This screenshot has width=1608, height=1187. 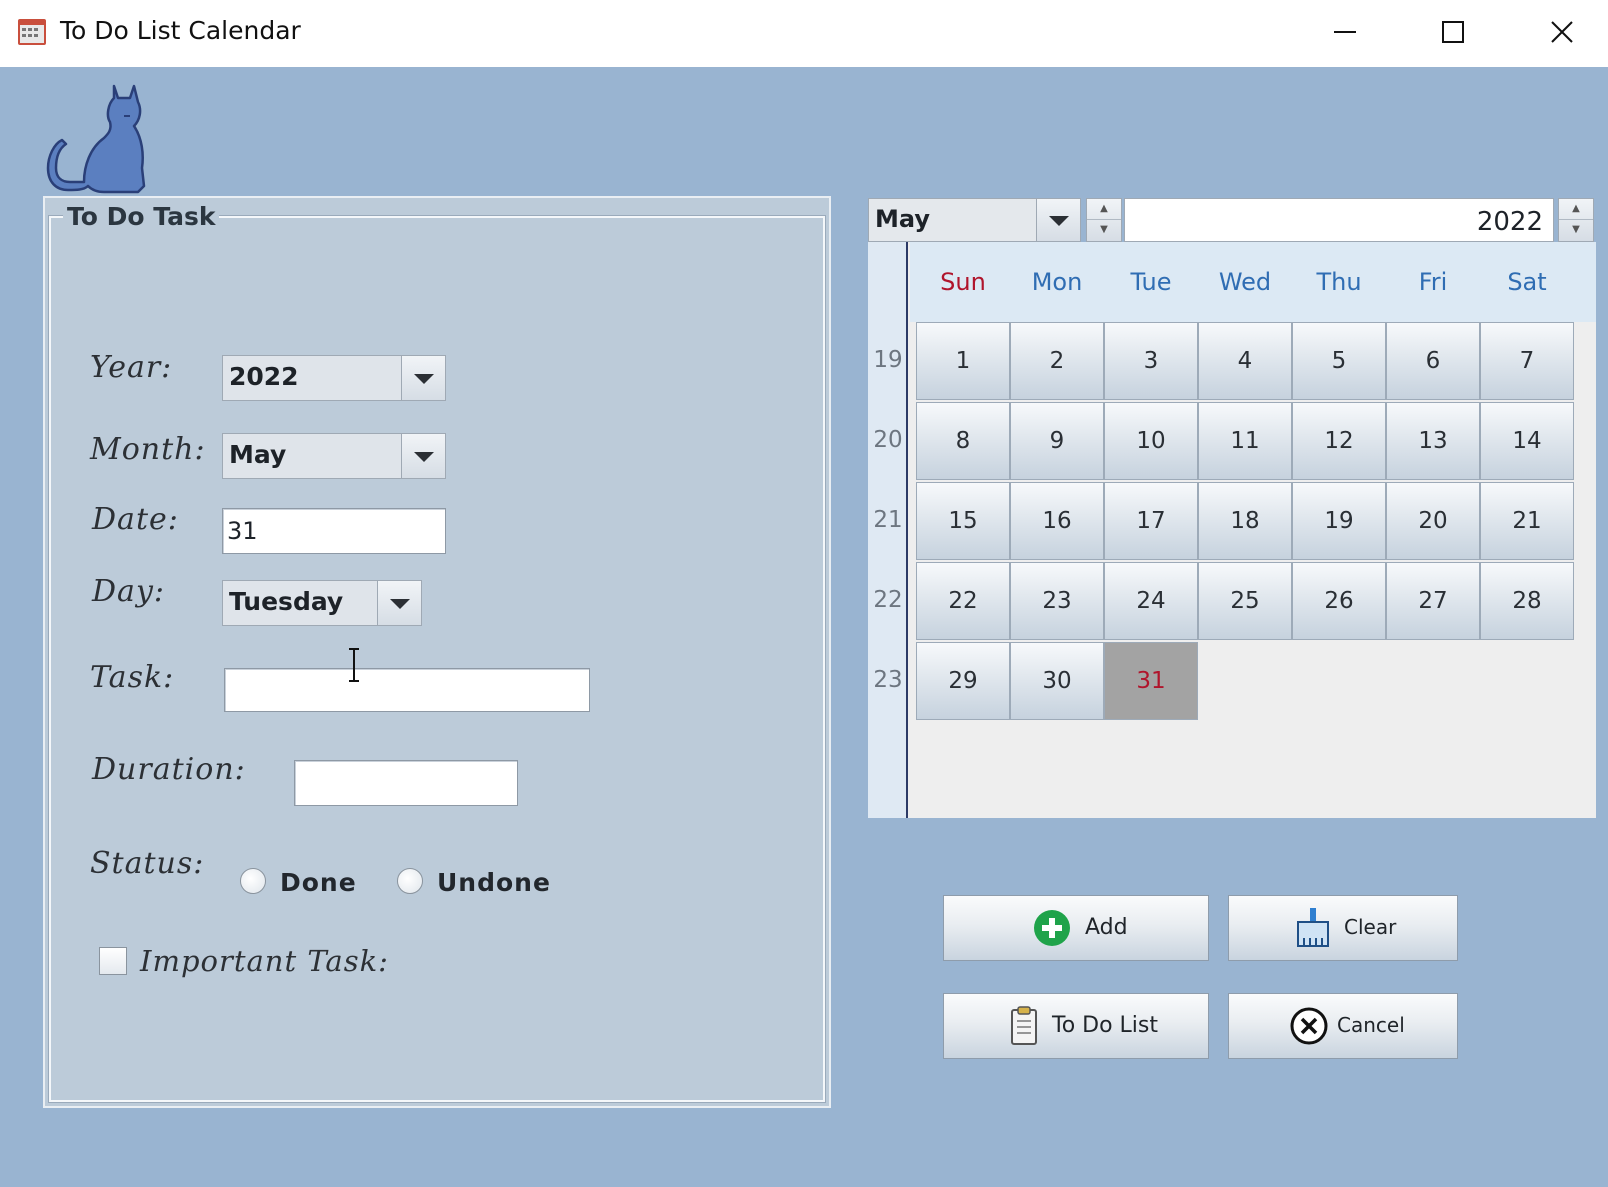 I want to click on day-select: Tuesday, so click(x=322, y=603).